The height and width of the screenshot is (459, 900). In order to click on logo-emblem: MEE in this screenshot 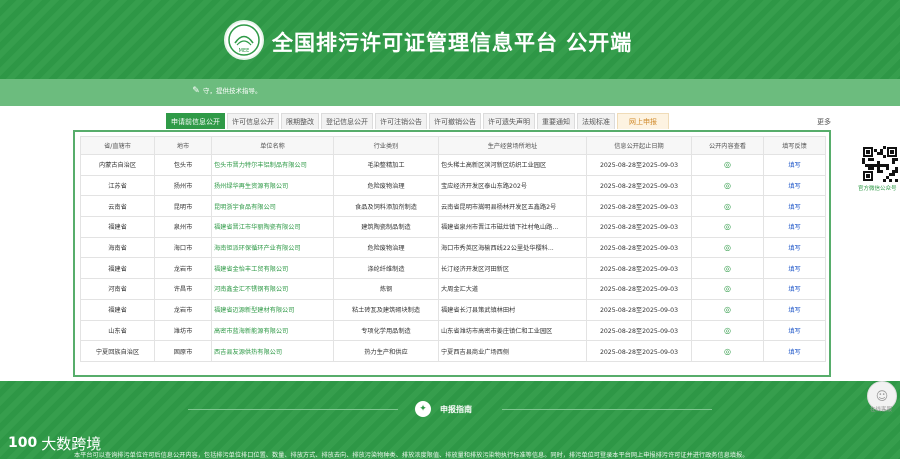, I will do `click(244, 40)`.